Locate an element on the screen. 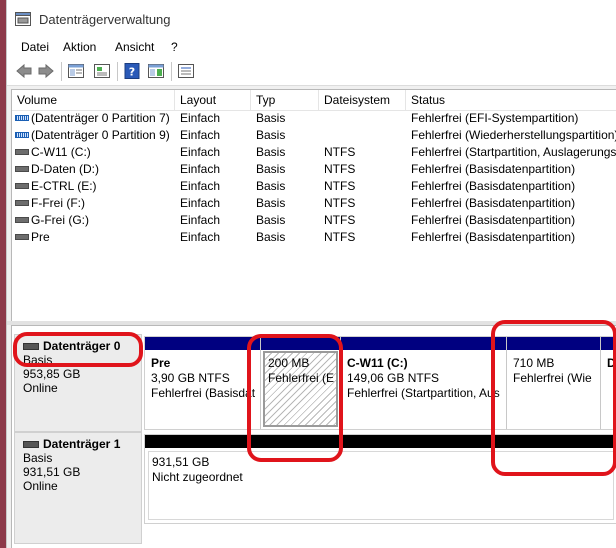 This screenshot has height=548, width=616. column-header-status: Status is located at coordinates (511, 100).